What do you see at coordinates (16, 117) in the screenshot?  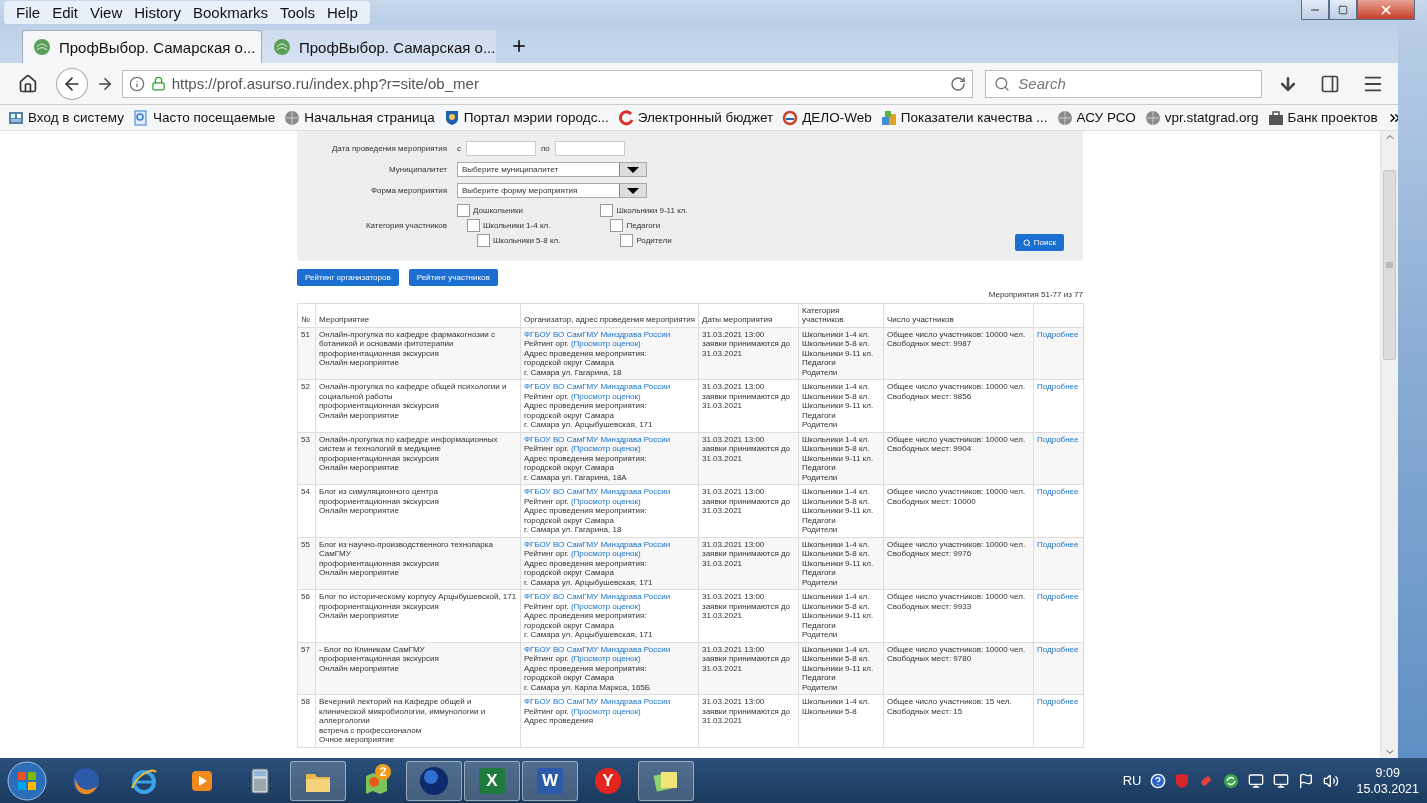 I see `app-icon` at bounding box center [16, 117].